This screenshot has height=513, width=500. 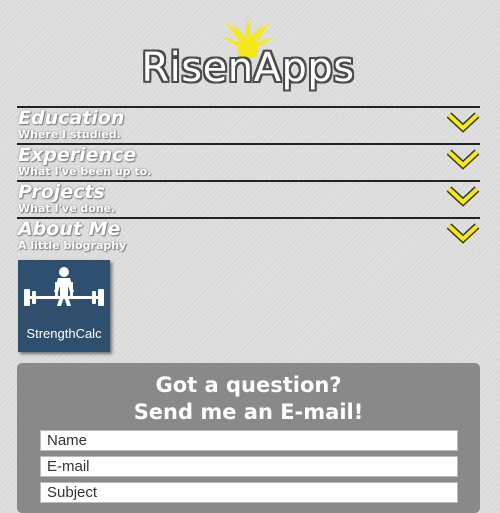 What do you see at coordinates (67, 208) in the screenshot?
I see `nav-item-subtitle: What I've done.` at bounding box center [67, 208].